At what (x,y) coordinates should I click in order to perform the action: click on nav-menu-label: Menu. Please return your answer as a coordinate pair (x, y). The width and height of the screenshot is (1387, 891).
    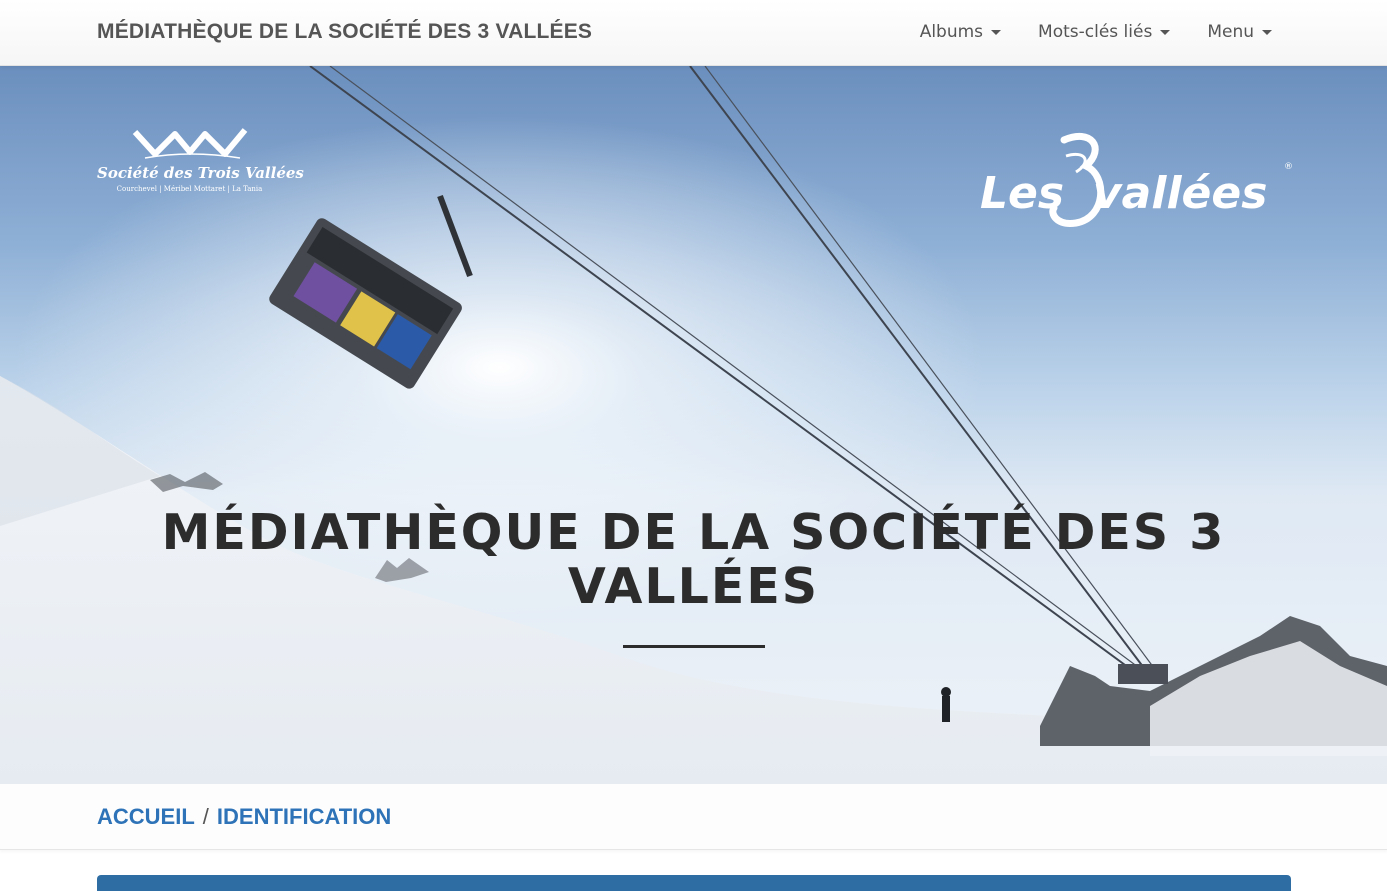
    Looking at the image, I should click on (1230, 32).